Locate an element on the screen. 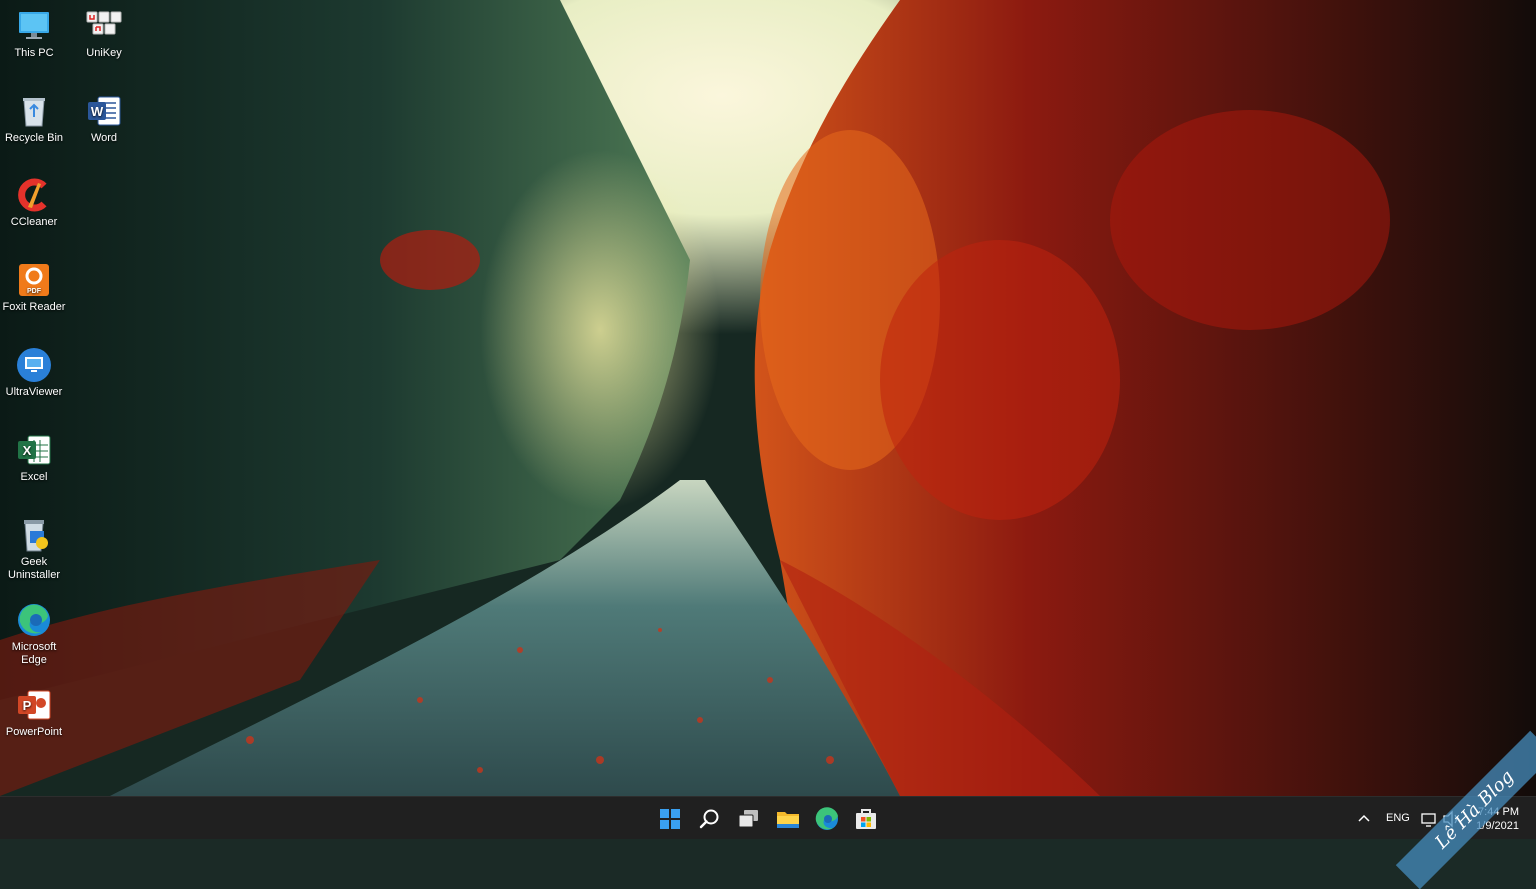  desktop-icon-word: W Word is located at coordinates (104, 119).